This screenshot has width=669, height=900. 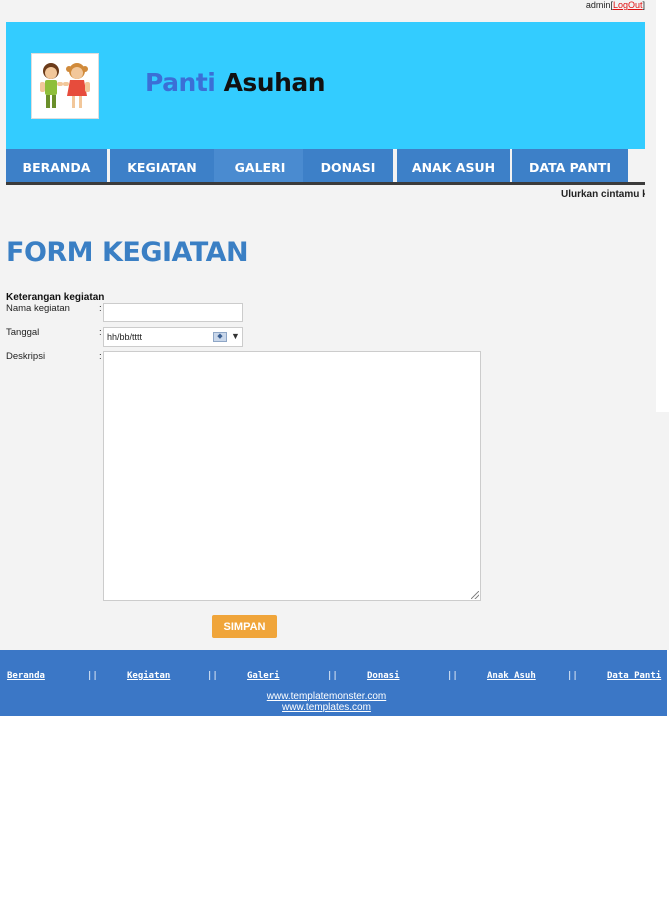 I want to click on footer-link-anak-asuh: Anak Asuh, so click(x=511, y=676).